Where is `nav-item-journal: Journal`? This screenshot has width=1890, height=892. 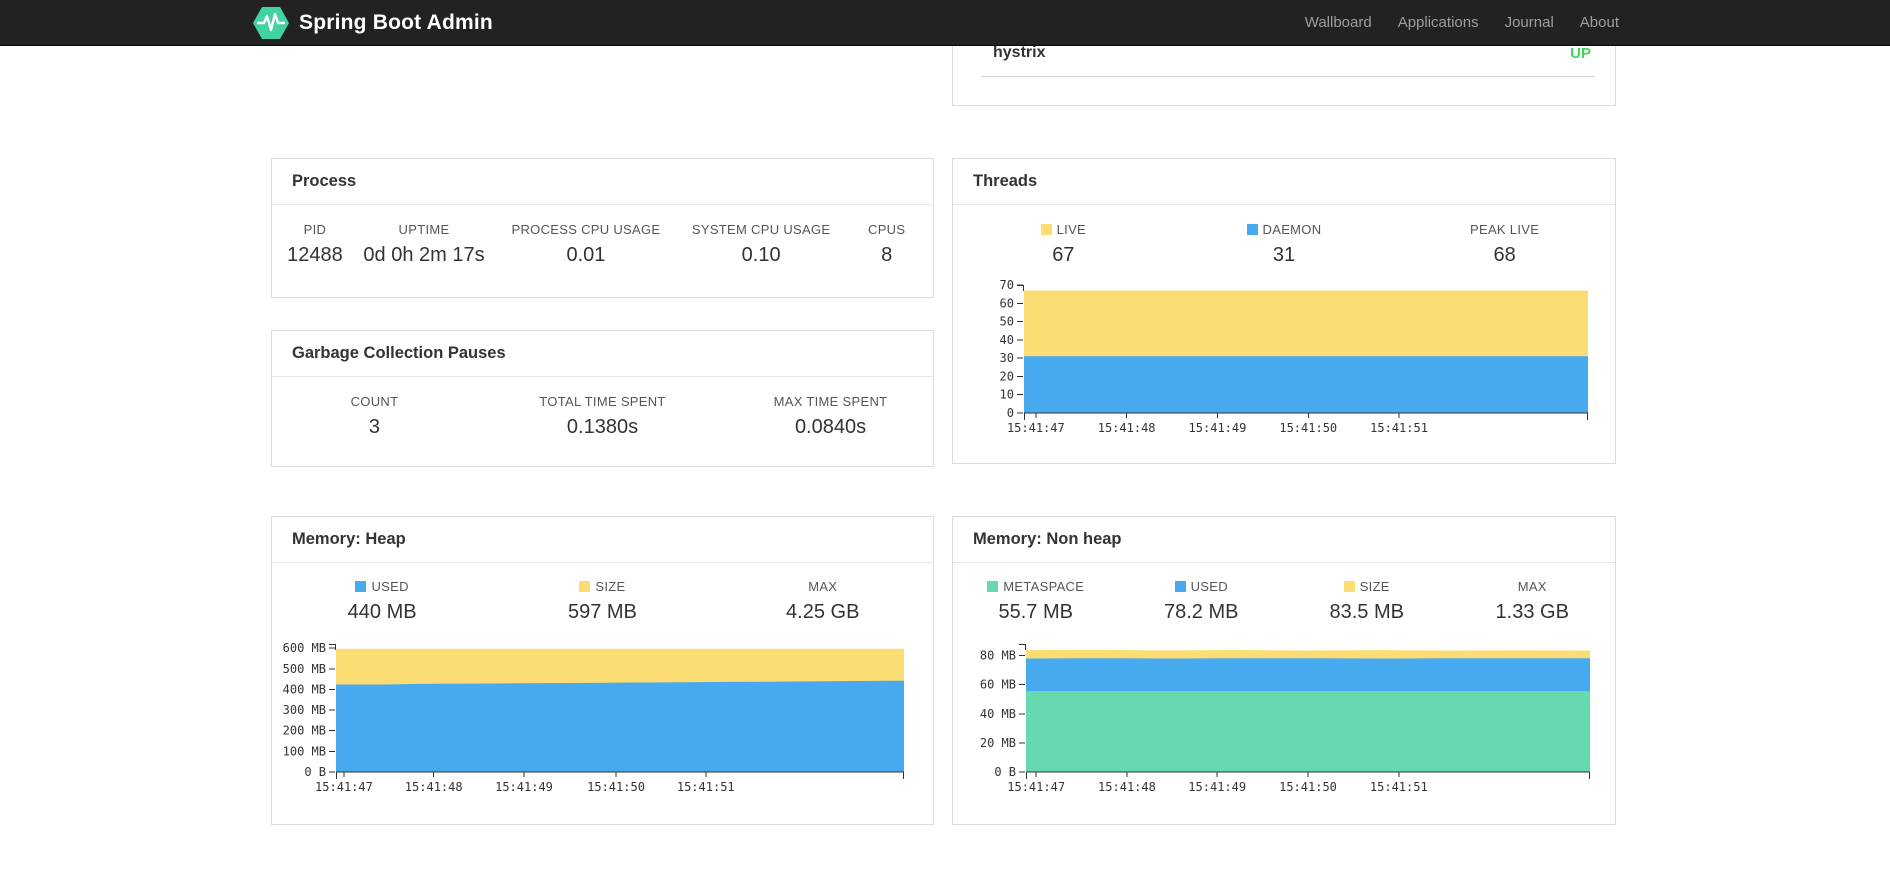
nav-item-journal: Journal is located at coordinates (1529, 22).